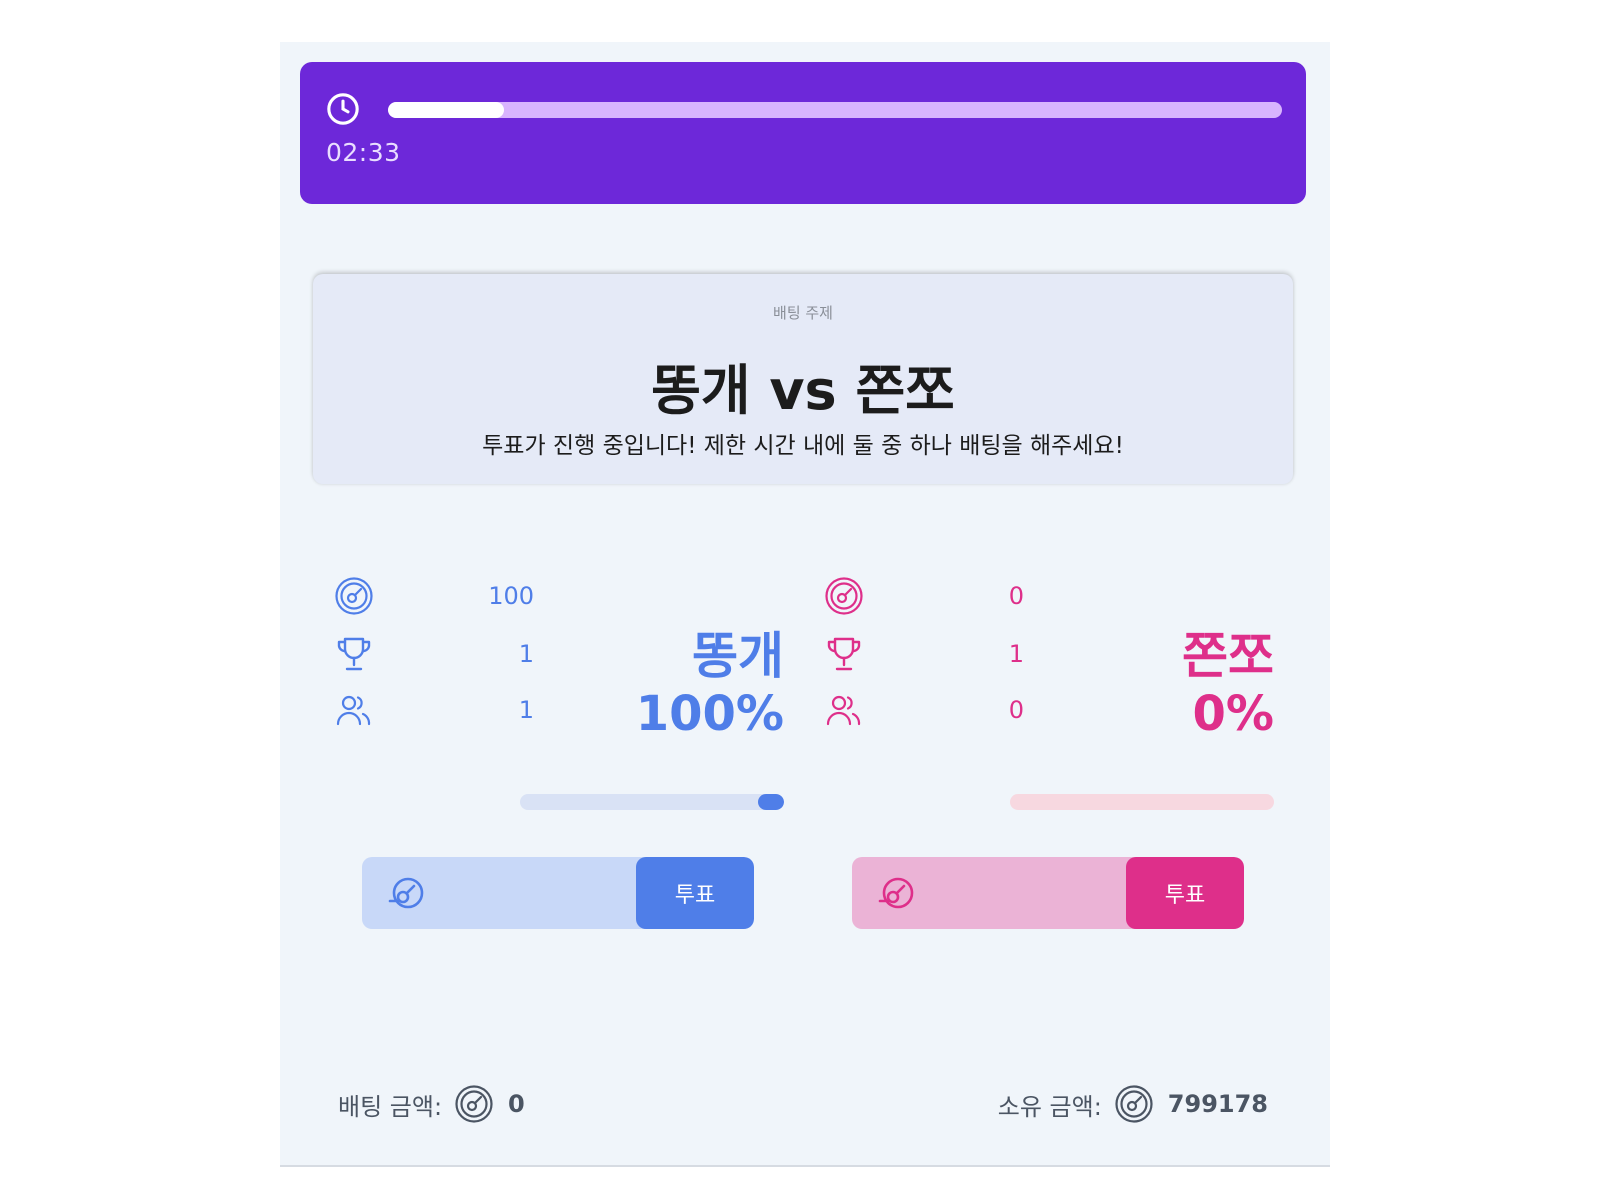 This screenshot has height=1200, width=1600. Describe the element at coordinates (803, 133) in the screenshot. I see `timer-bar: 02:33` at that location.